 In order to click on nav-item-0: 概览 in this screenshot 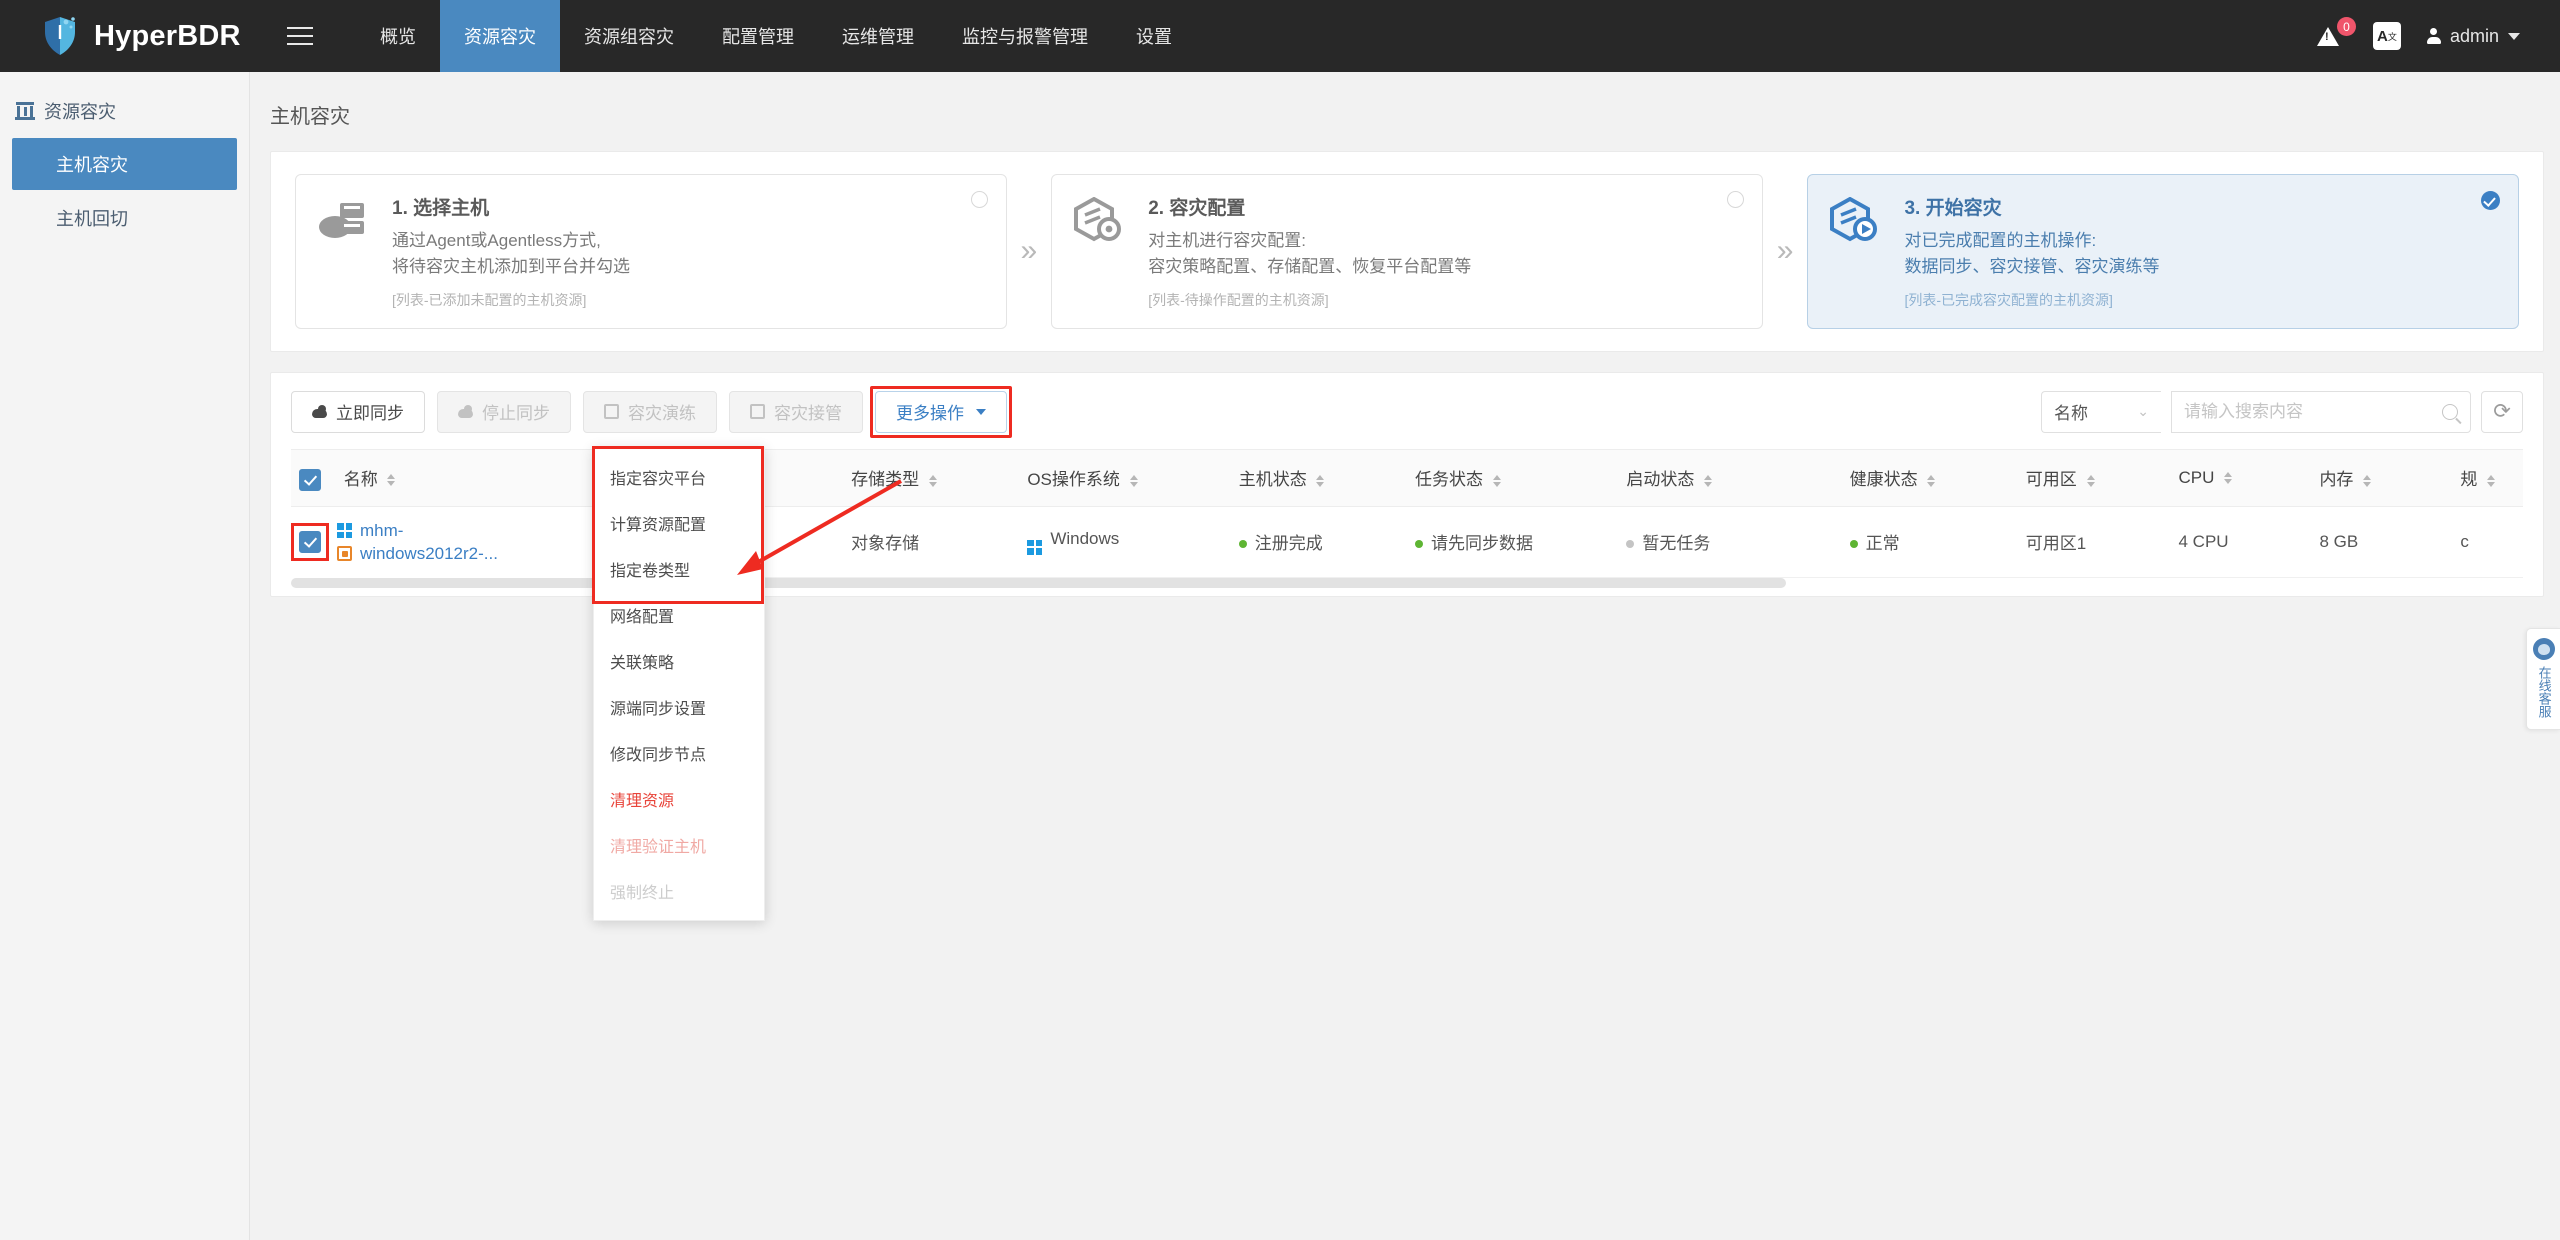, I will do `click(398, 36)`.